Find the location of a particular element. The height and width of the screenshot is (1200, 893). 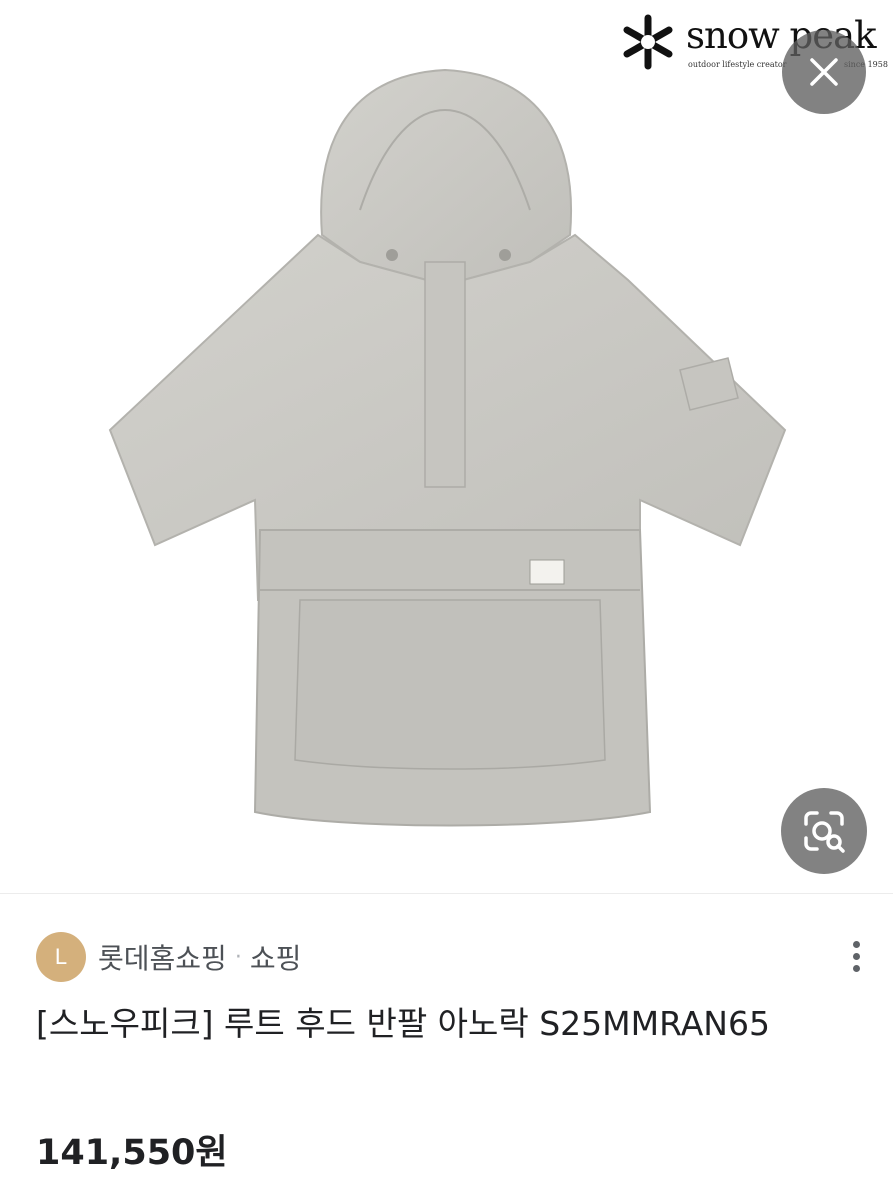

lens-search-icon is located at coordinates (824, 832).